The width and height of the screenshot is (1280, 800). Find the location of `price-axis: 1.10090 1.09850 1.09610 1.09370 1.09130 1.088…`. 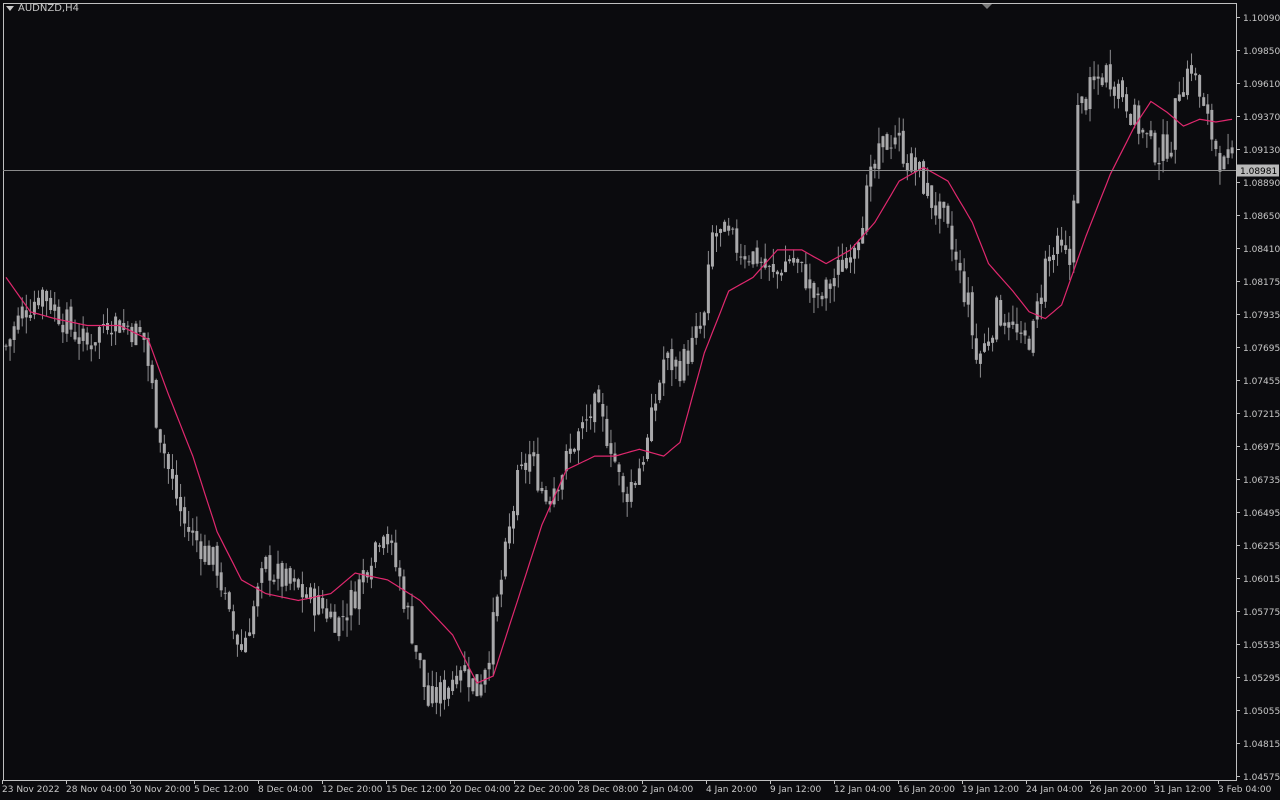

price-axis: 1.10090 1.09850 1.09610 1.09370 1.09130 1.088… is located at coordinates (1258, 398).